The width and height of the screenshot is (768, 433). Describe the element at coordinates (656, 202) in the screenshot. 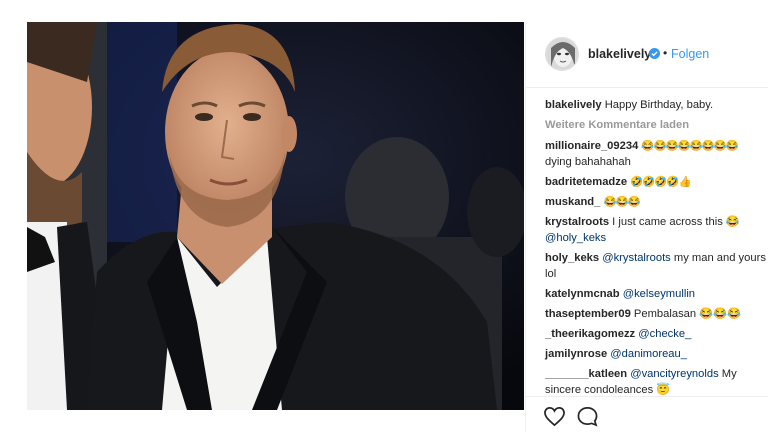

I see `comment: muskand_ 😂😂😂` at that location.